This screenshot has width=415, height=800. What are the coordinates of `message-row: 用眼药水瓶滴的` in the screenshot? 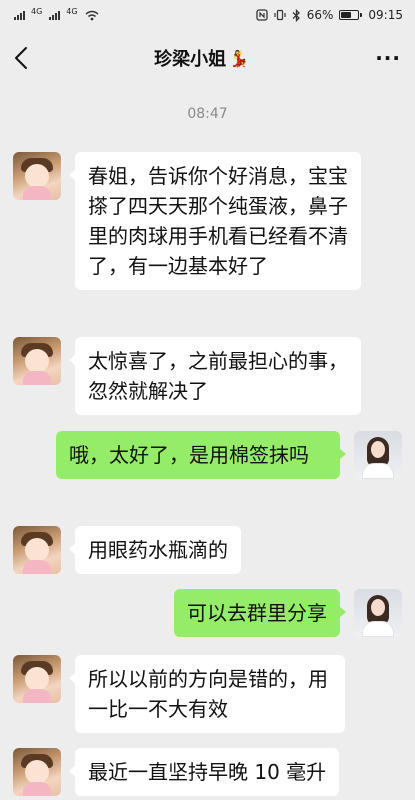 It's located at (207, 550).